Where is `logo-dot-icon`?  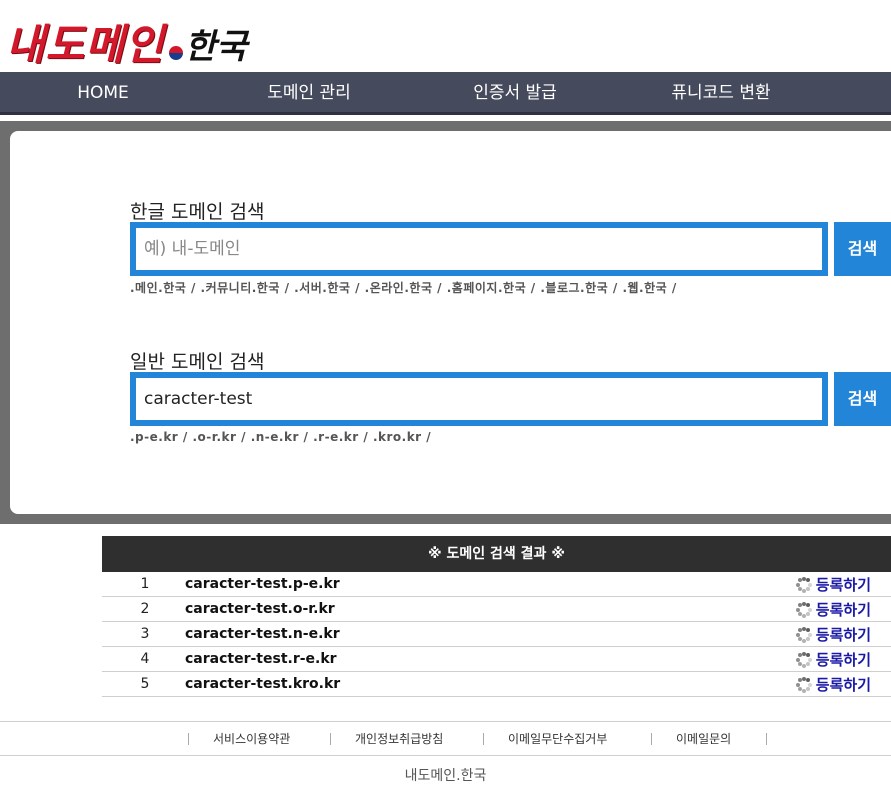
logo-dot-icon is located at coordinates (175, 53).